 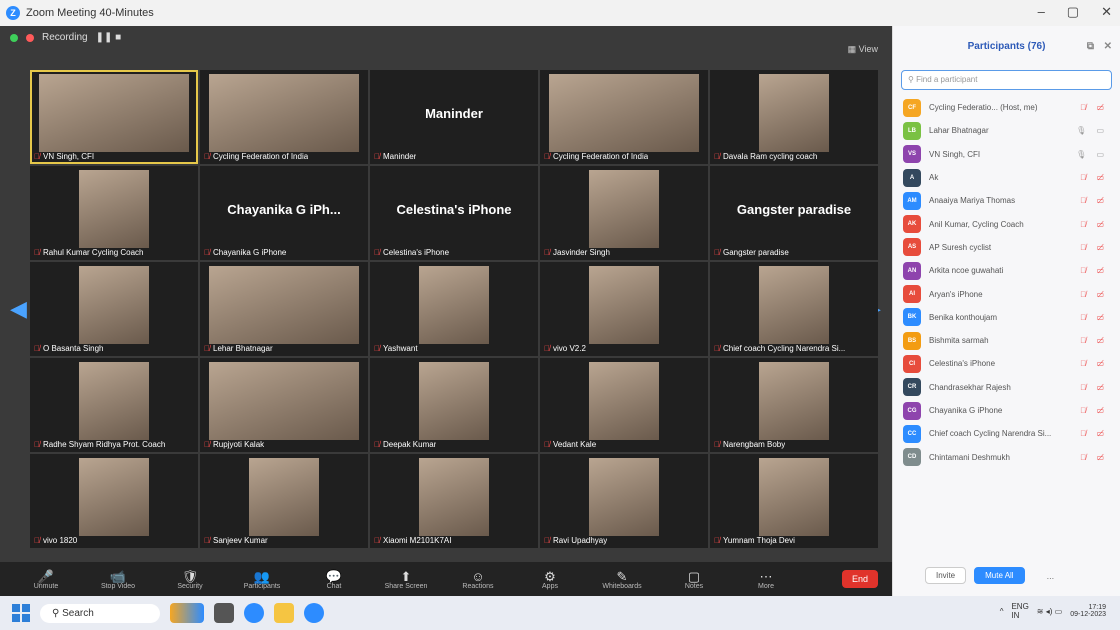 What do you see at coordinates (18, 309) in the screenshot?
I see `prev-page-arrow-icon: ◀` at bounding box center [18, 309].